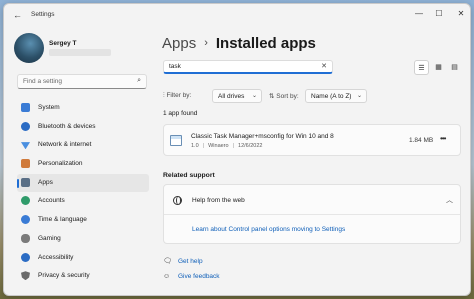 Image resolution: width=474 pixels, height=299 pixels. I want to click on find-setting-input: Find a setting ⌕, so click(82, 81).